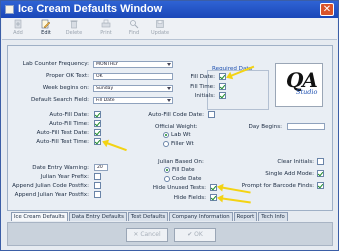  I want to click on find-label: Find, so click(134, 33).